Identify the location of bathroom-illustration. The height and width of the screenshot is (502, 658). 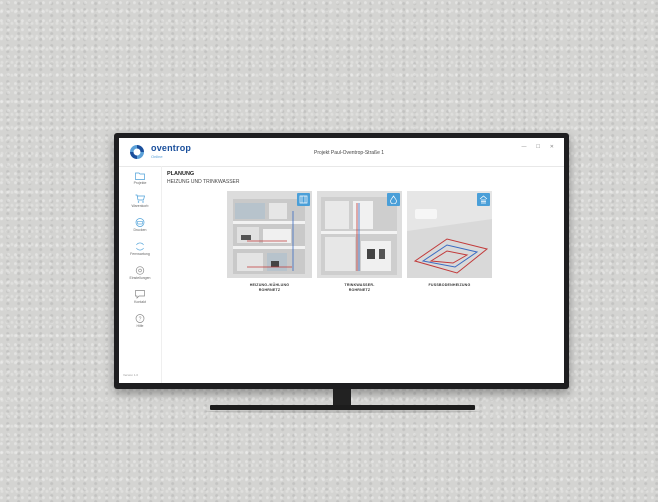
(359, 234).